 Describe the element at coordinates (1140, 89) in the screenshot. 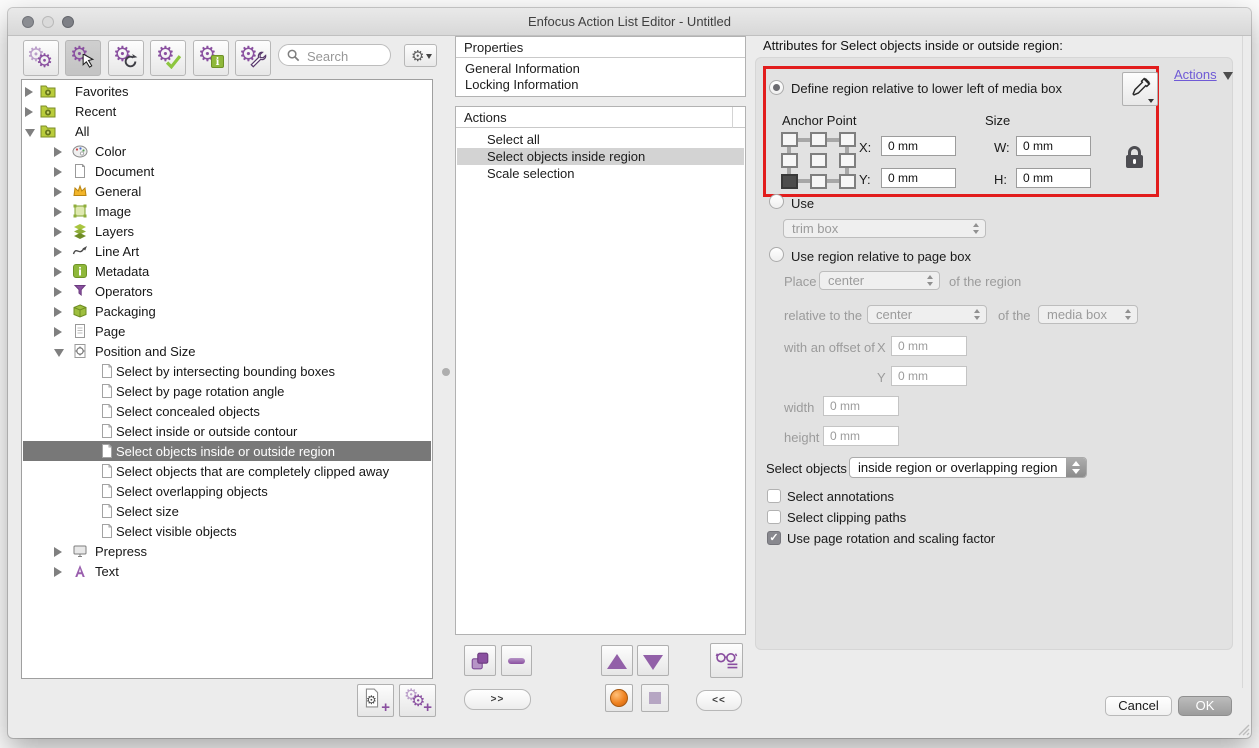

I see `eyedropper-button` at that location.